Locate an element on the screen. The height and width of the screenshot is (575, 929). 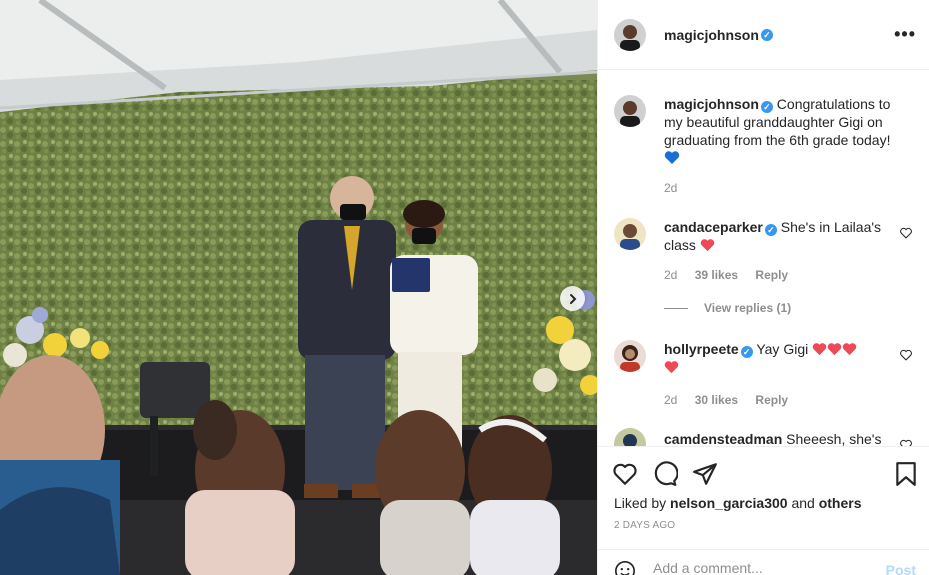
caption-age: 2d is located at coordinates (671, 188).